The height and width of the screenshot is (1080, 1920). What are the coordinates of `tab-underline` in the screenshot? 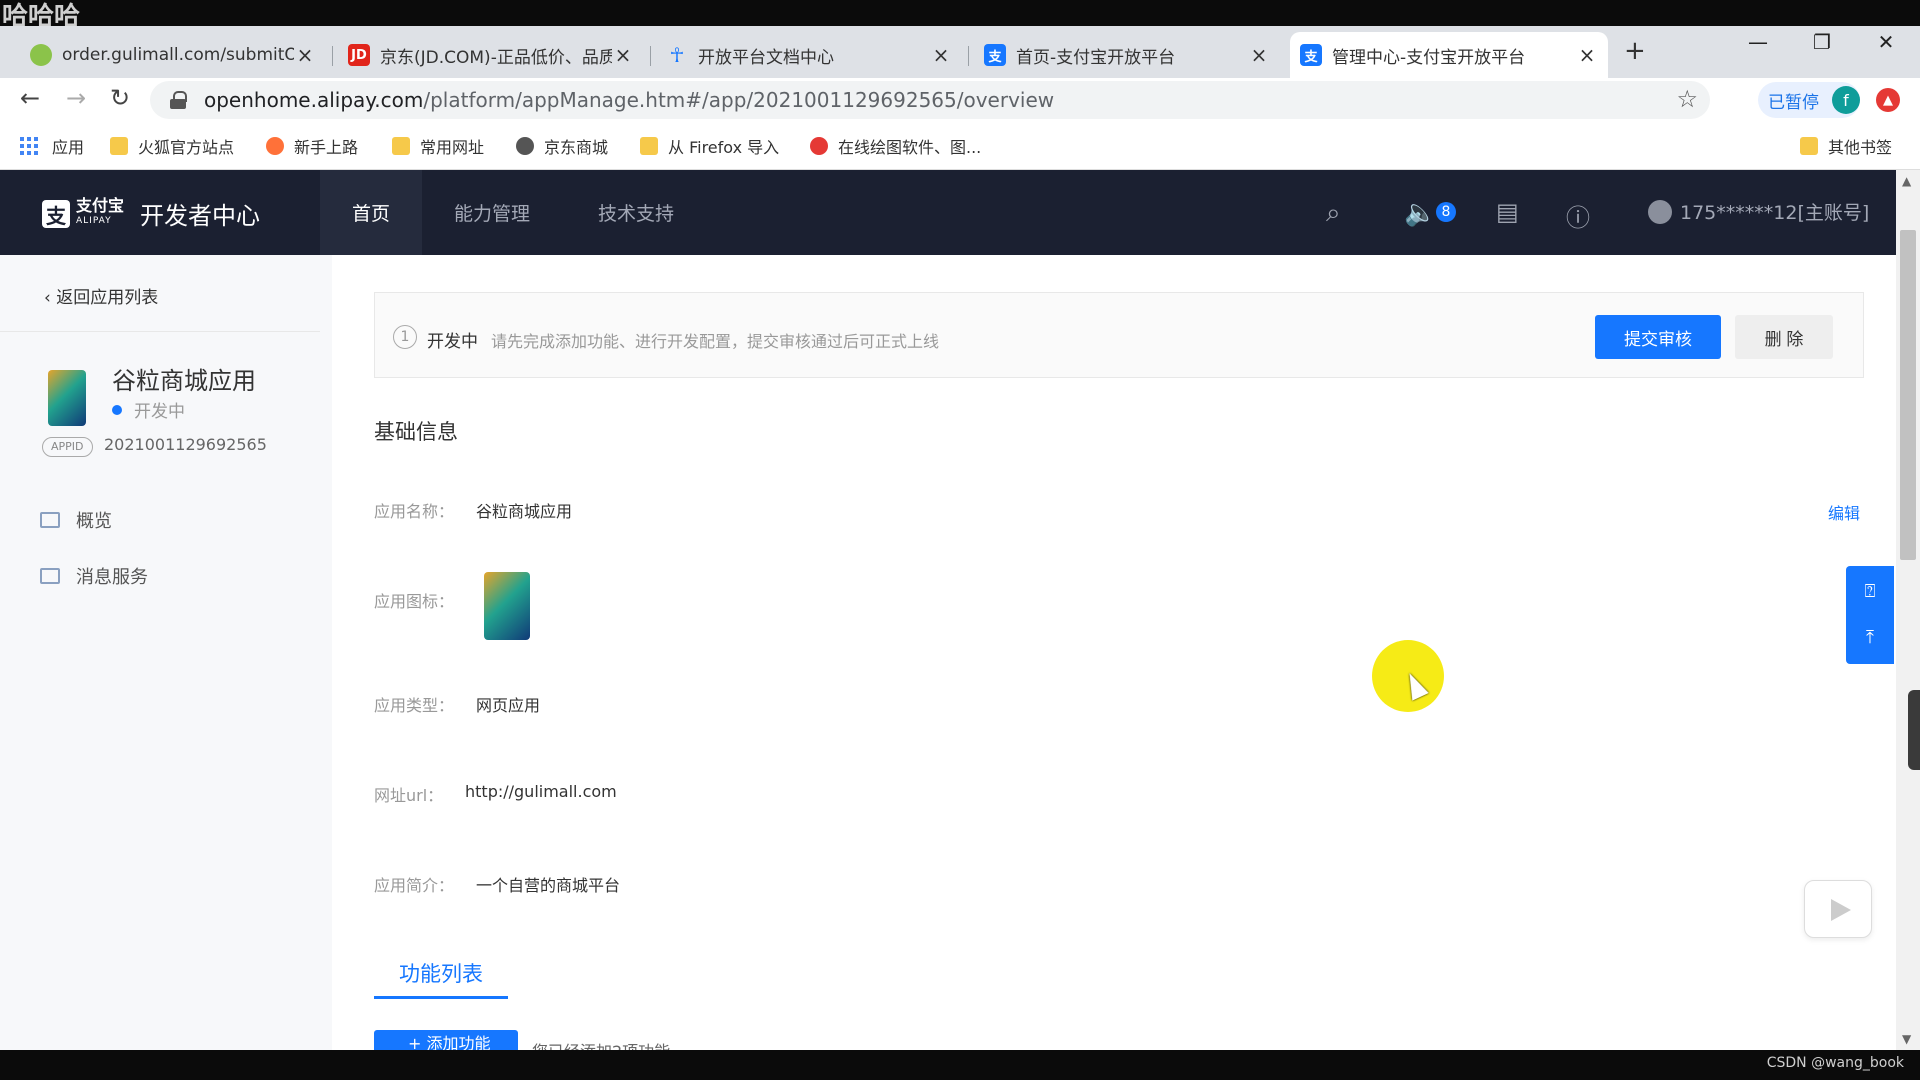 It's located at (441, 997).